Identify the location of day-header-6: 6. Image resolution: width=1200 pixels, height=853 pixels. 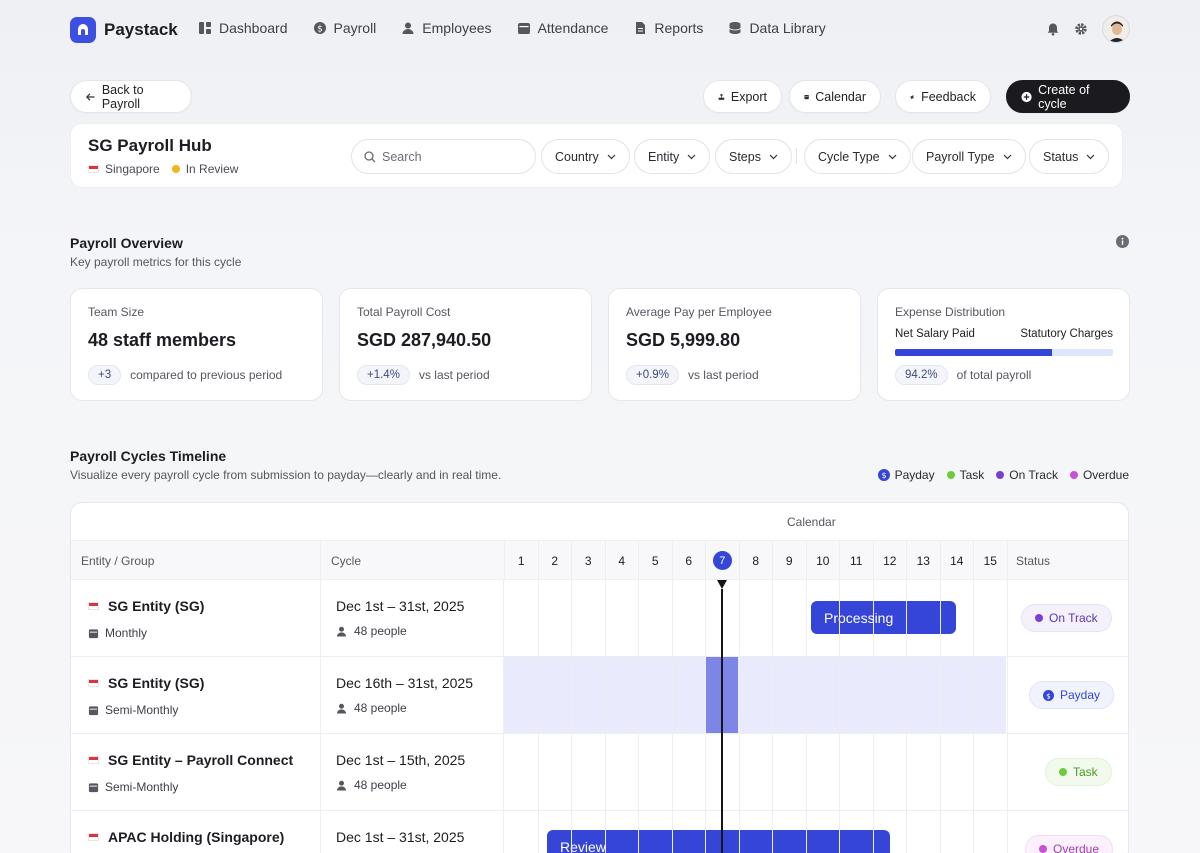
(688, 560).